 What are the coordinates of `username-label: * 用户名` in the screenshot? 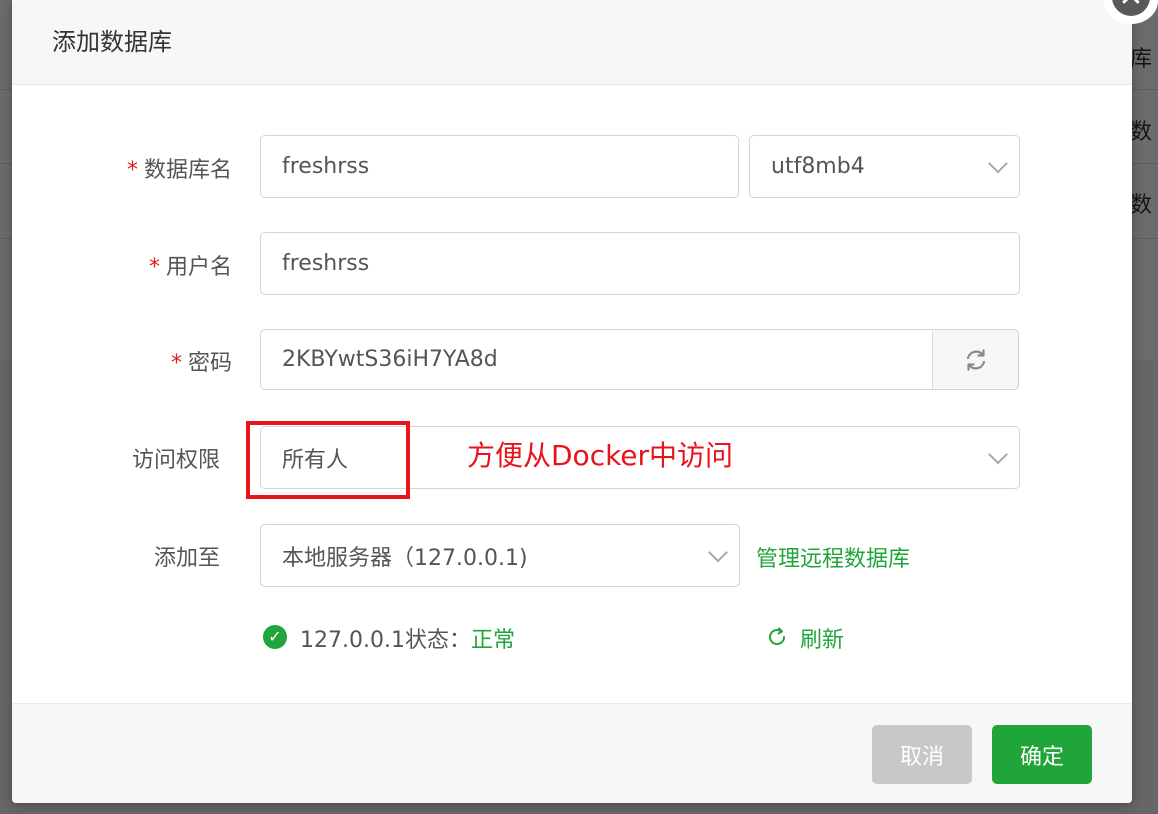 It's located at (122, 265).